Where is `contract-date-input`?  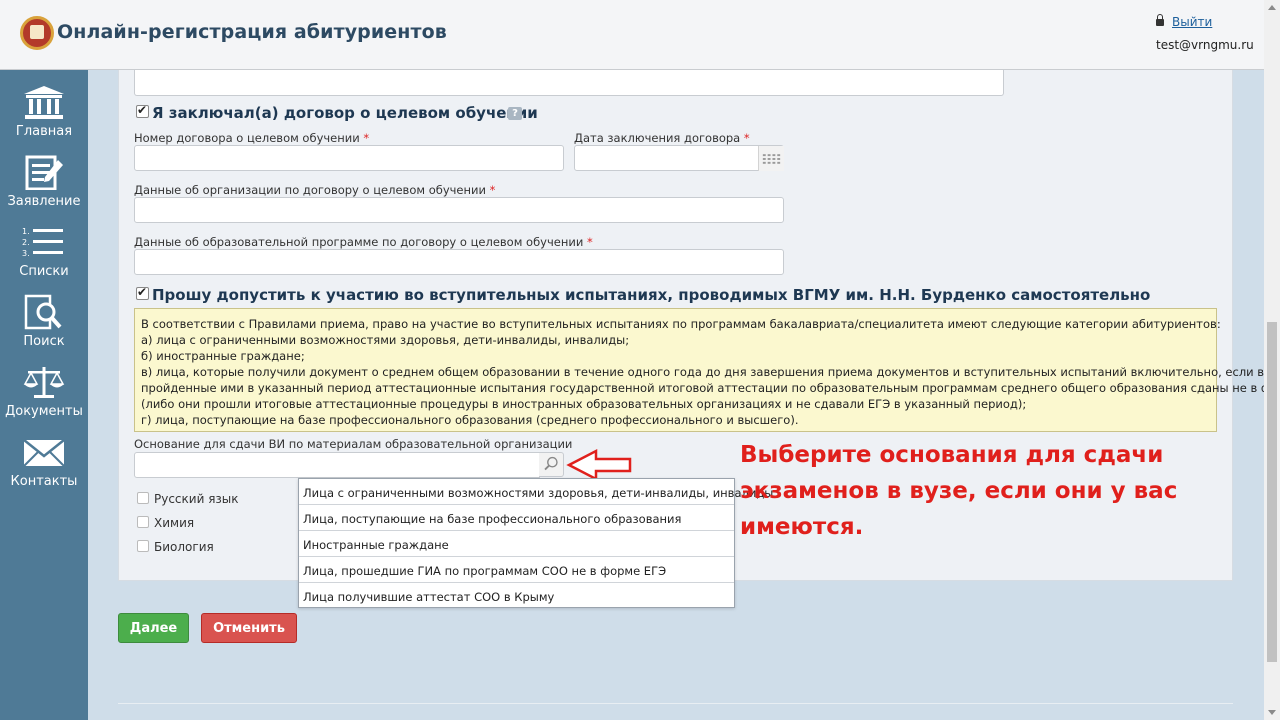 contract-date-input is located at coordinates (679, 158).